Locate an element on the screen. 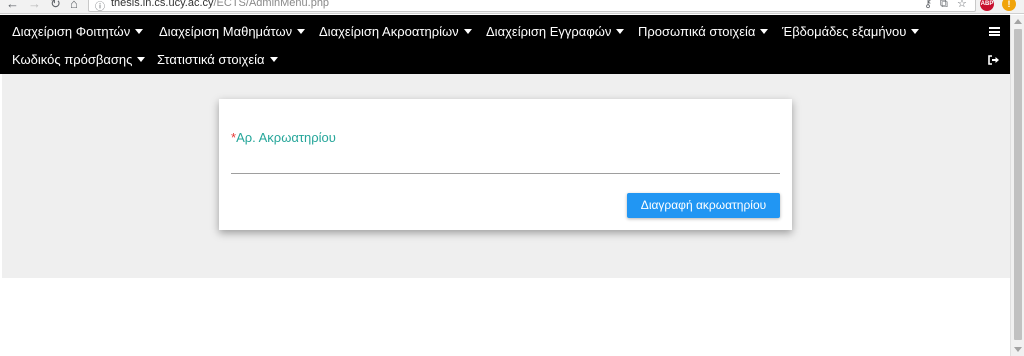 The height and width of the screenshot is (356, 1024). translate-icon: ⧉ is located at coordinates (944, 5).